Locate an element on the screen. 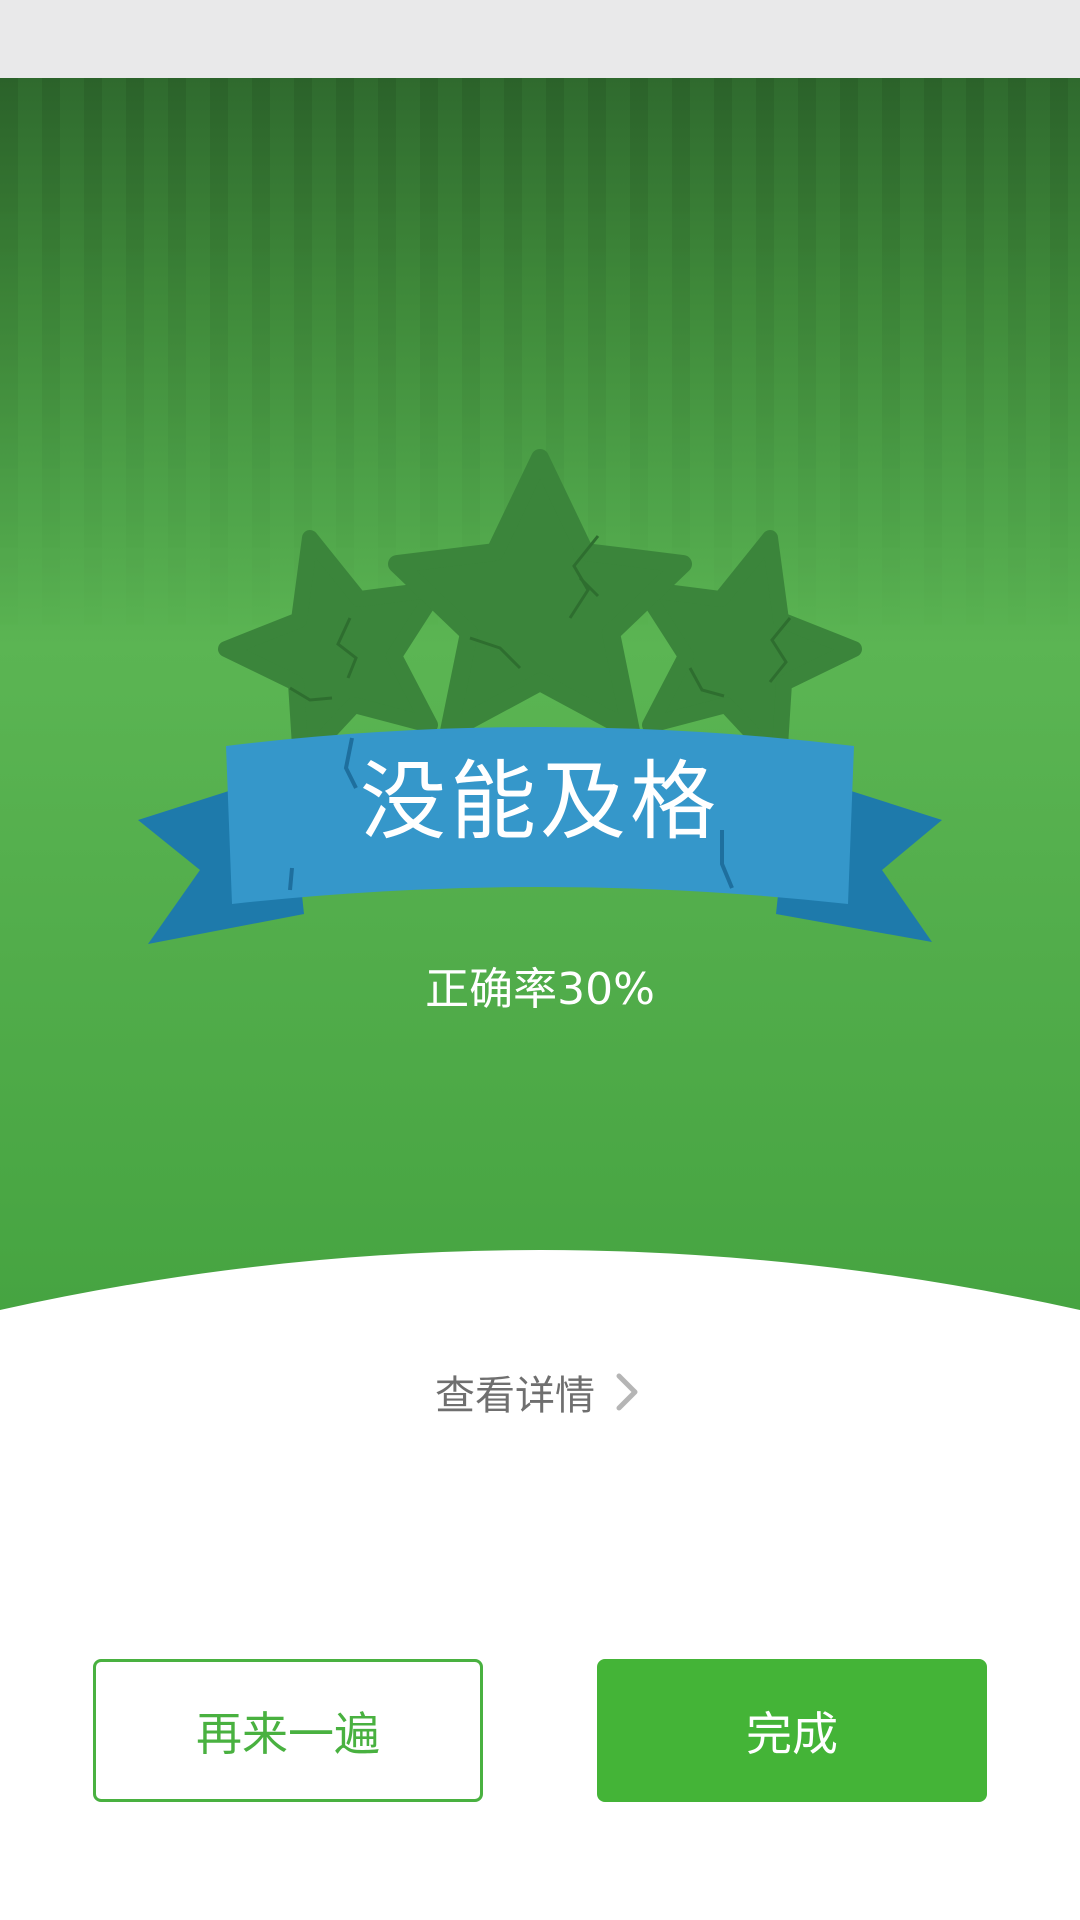 The width and height of the screenshot is (1080, 1920). view-details-link: 查看详情 is located at coordinates (540, 1392).